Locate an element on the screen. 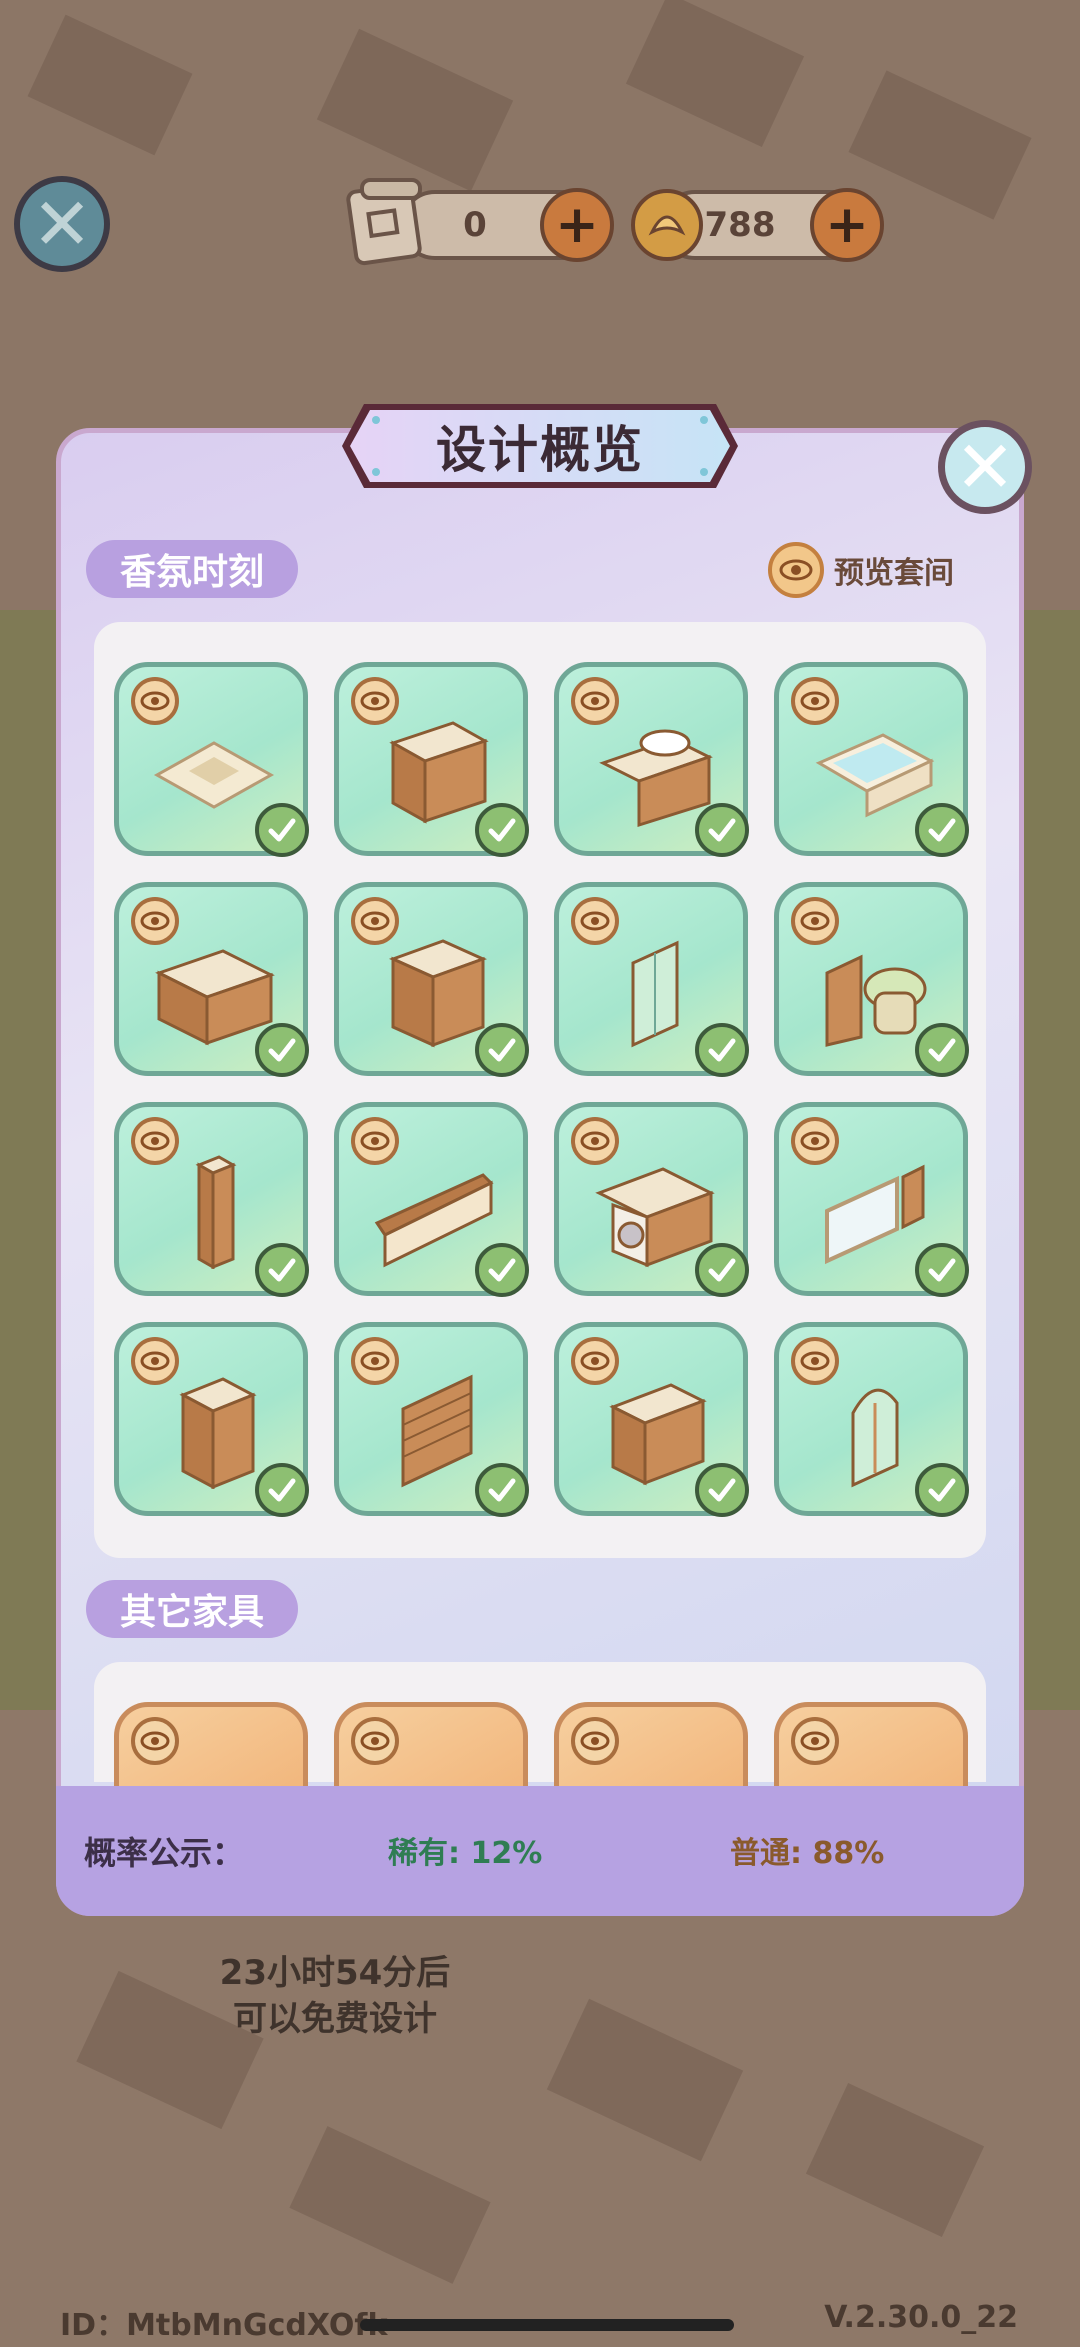  probability-common: 普通: 88% is located at coordinates (807, 1853).